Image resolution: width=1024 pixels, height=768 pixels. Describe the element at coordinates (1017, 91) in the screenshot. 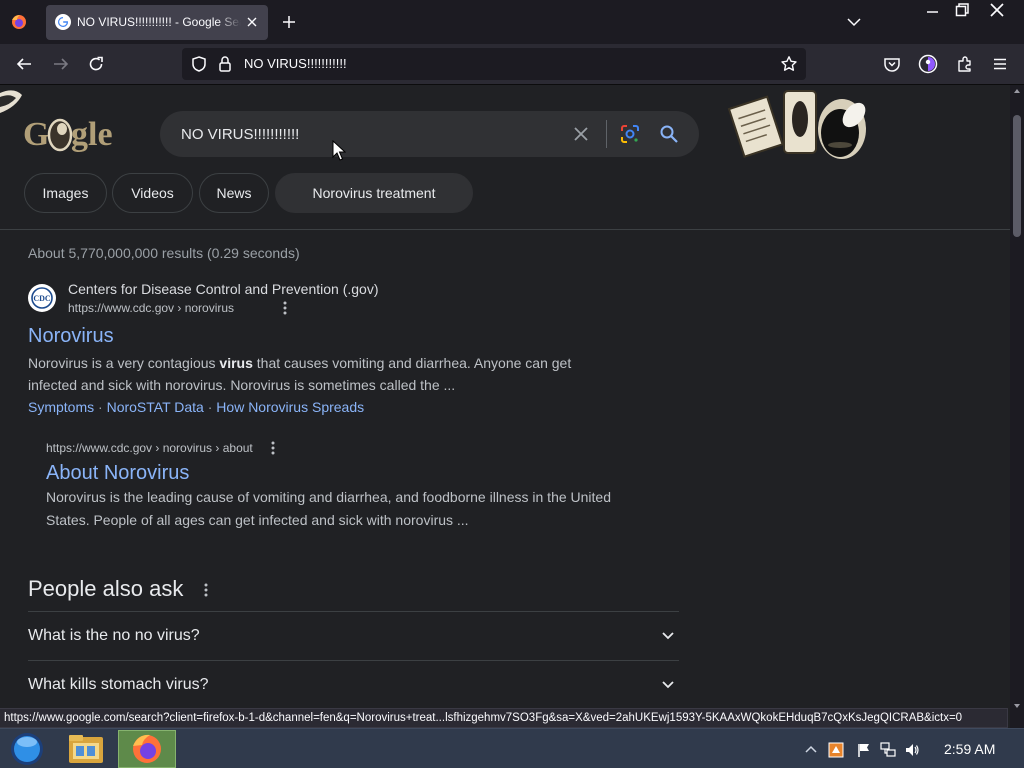

I see `scroll-up-arrow-icon` at that location.